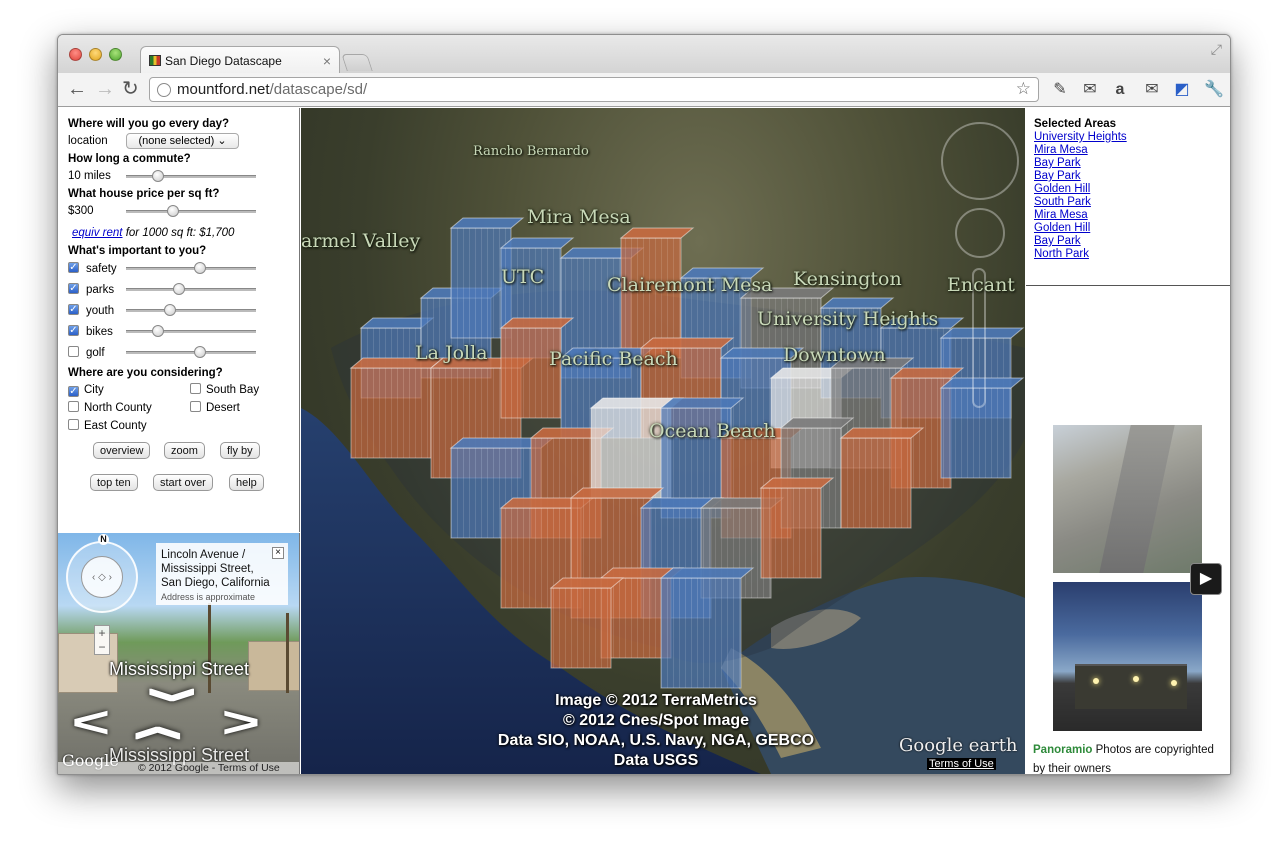  I want to click on fullscreen-icon: ⤢, so click(1216, 49).